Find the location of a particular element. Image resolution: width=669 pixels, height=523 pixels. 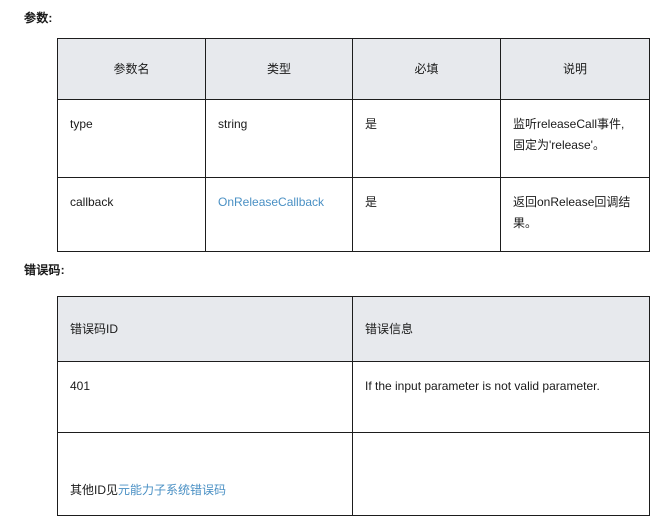

cell-error-id: 401 is located at coordinates (205, 397).